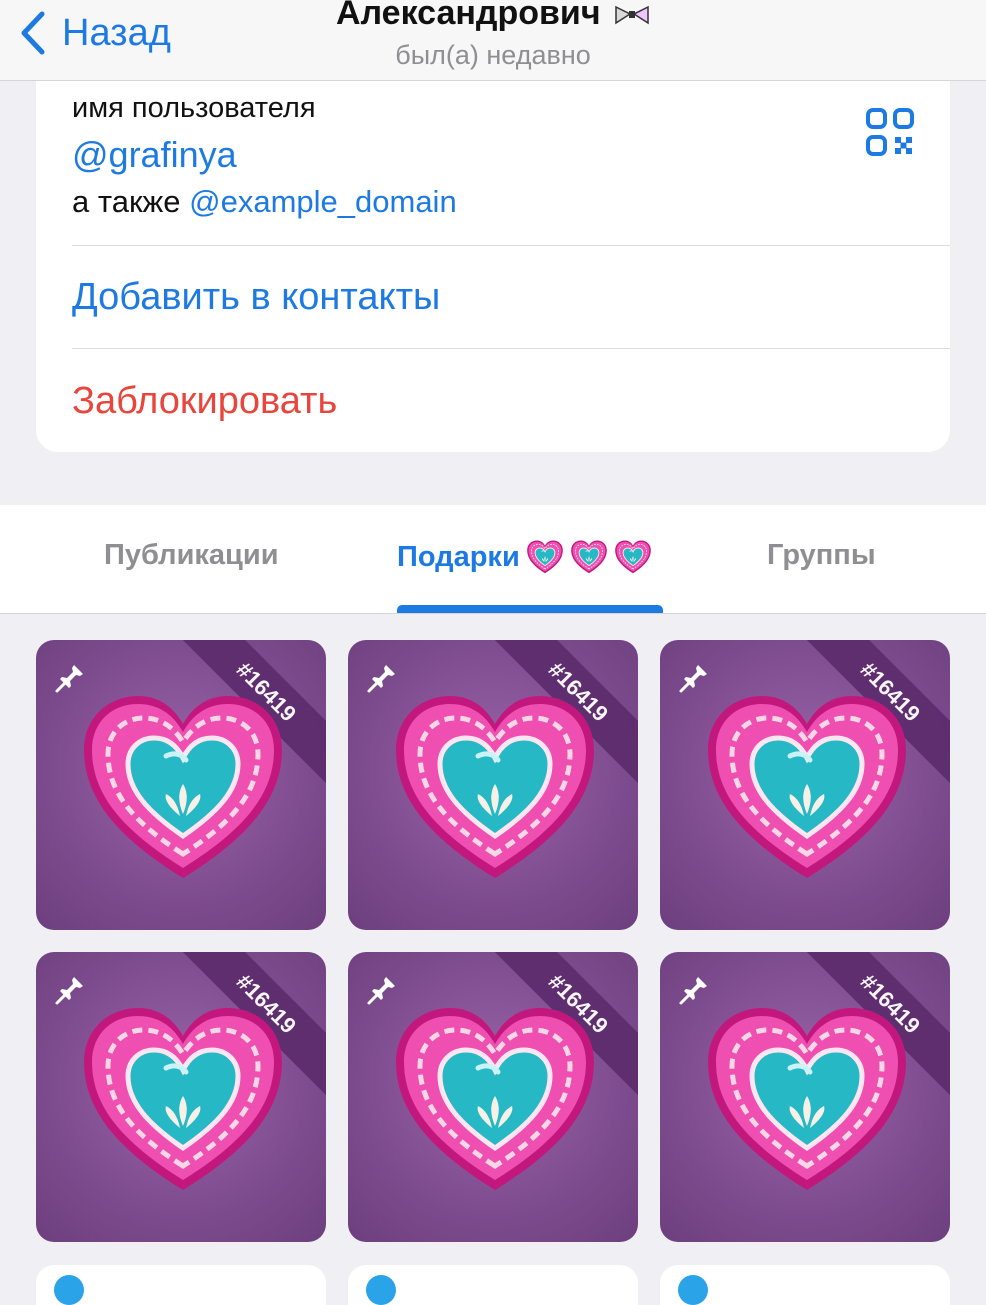 The image size is (986, 1305). What do you see at coordinates (821, 555) in the screenshot?
I see `tab-groups: Группы` at bounding box center [821, 555].